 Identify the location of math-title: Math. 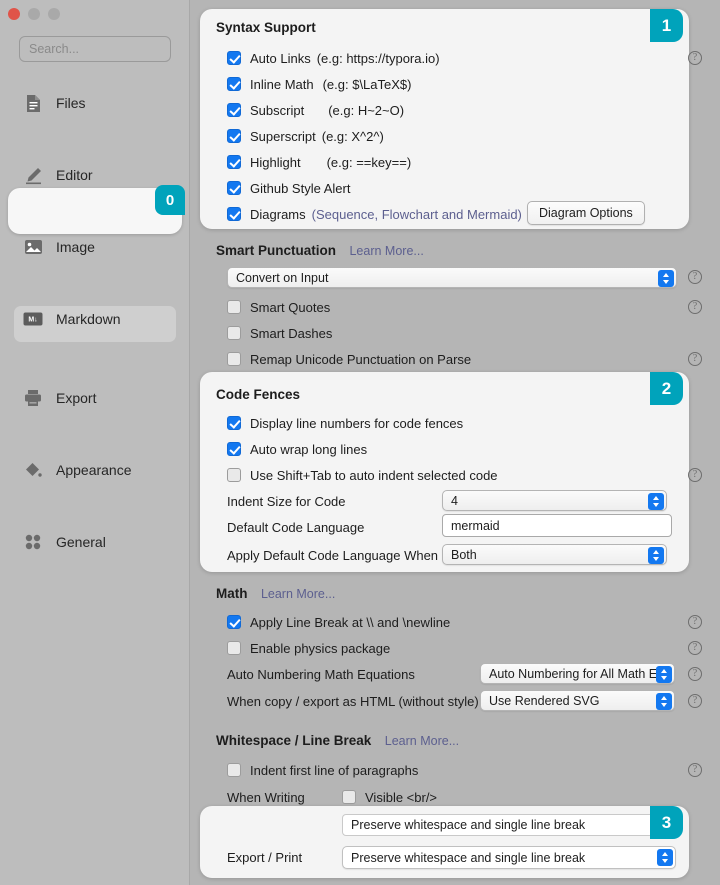
(232, 593).